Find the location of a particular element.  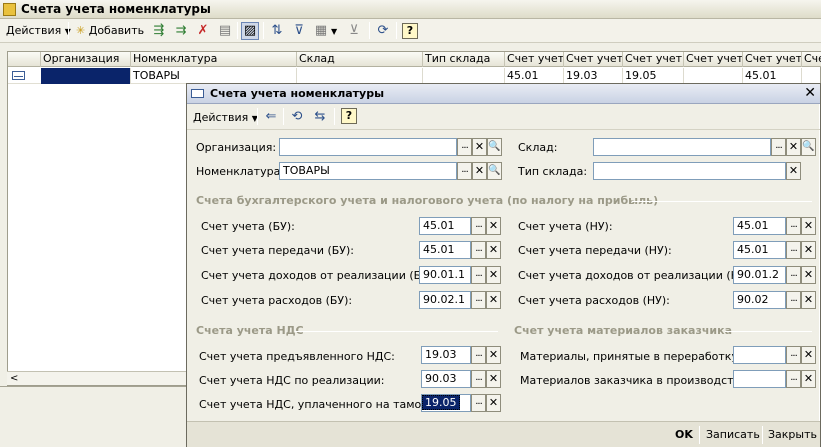

refresh-icon: ⟳ is located at coordinates (383, 31).